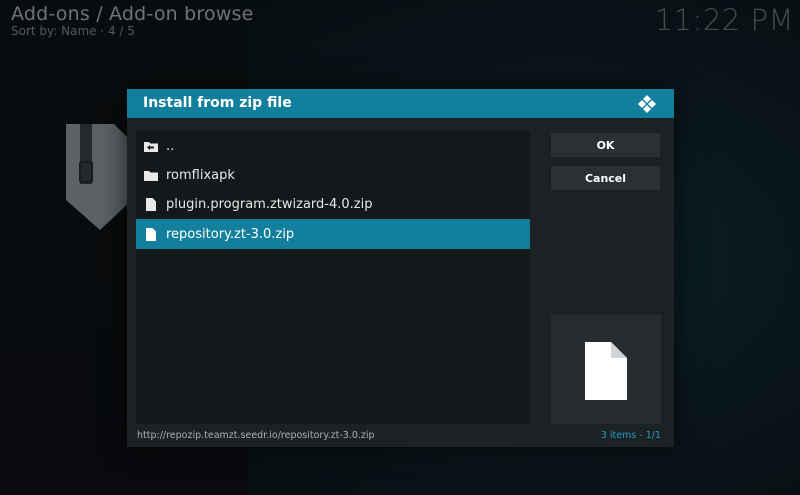 Image resolution: width=800 pixels, height=495 pixels. What do you see at coordinates (605, 145) in the screenshot?
I see `ok-button: OK` at bounding box center [605, 145].